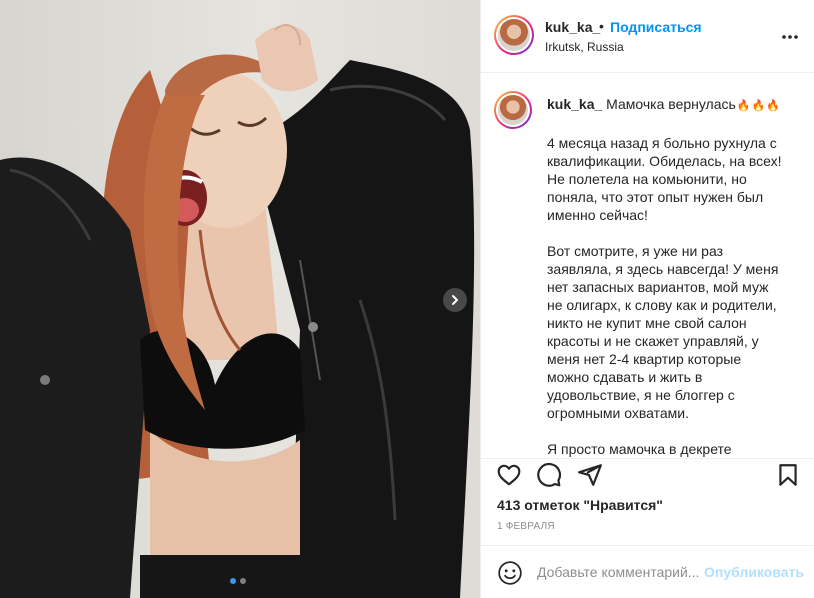 The image size is (814, 598). What do you see at coordinates (647, 478) in the screenshot?
I see `action-bar` at bounding box center [647, 478].